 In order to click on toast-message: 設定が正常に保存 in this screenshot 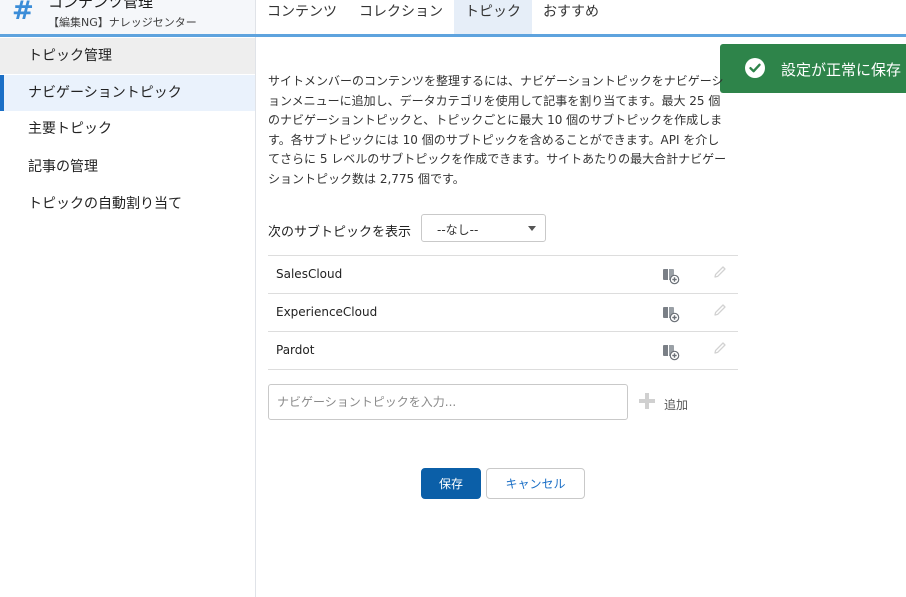, I will do `click(841, 70)`.